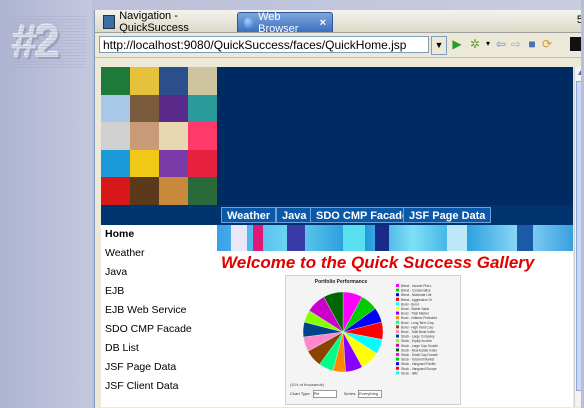 This screenshot has width=584, height=408. Describe the element at coordinates (159, 367) in the screenshot. I see `nav-item-jsf-page-data: JSF Page Data` at that location.